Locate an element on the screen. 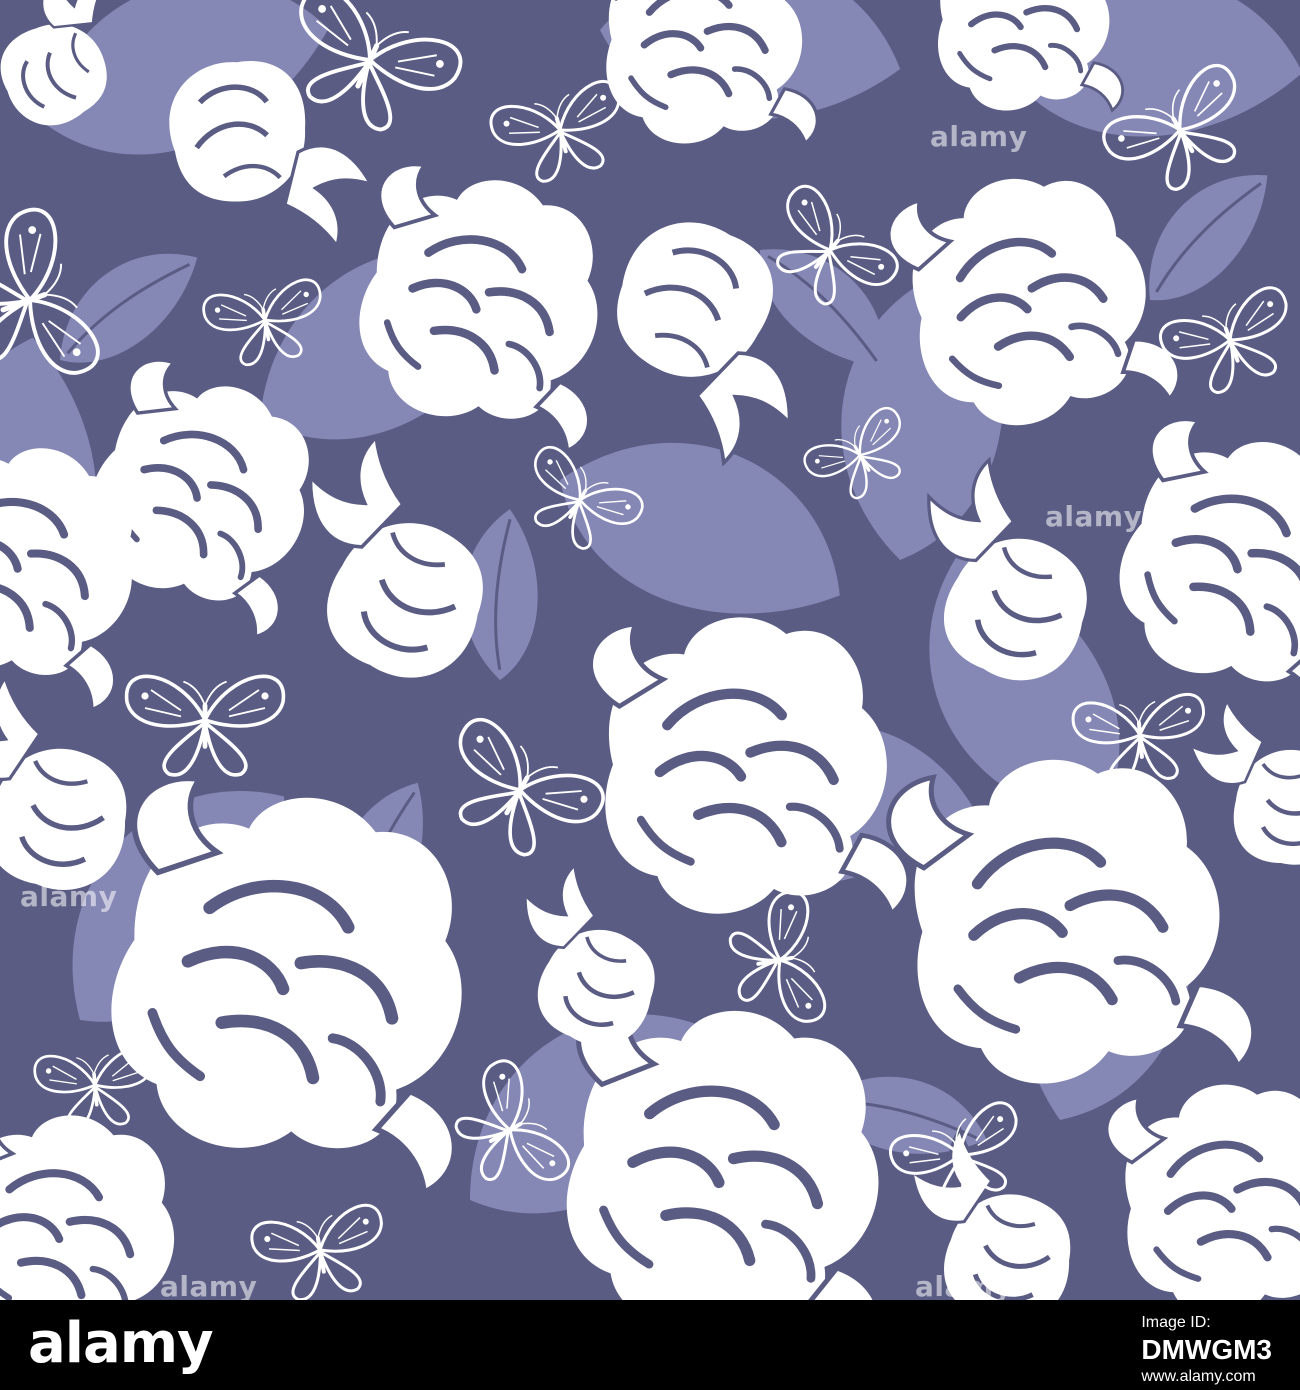 The width and height of the screenshot is (1300, 1390). image-id-label: Image ID: is located at coordinates (1176, 1322).